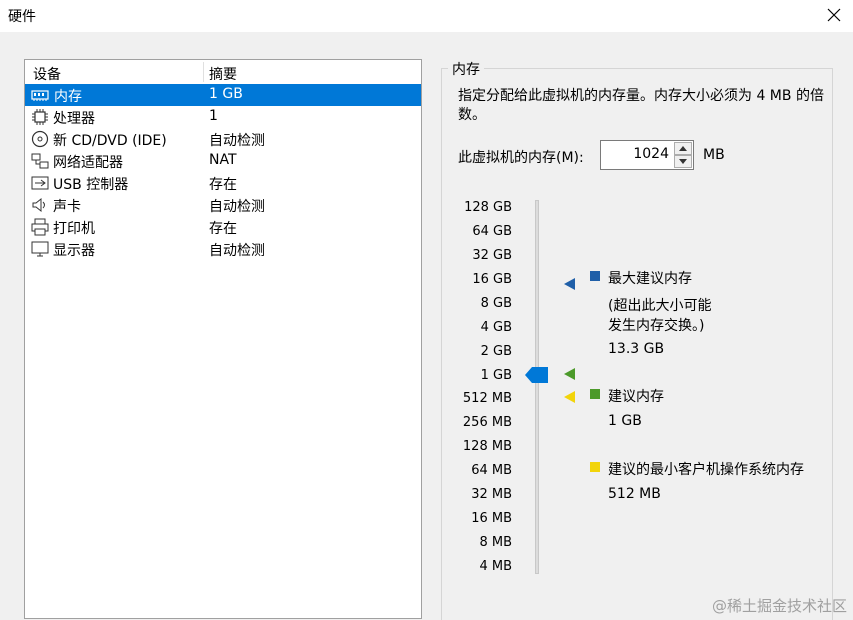  I want to click on close-button, so click(834, 15).